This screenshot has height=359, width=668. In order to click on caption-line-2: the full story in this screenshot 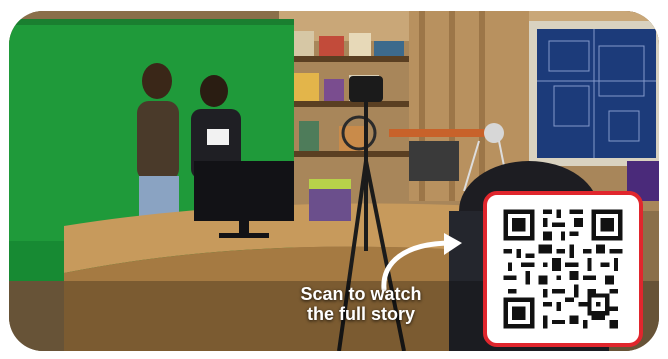, I will do `click(360, 314)`.